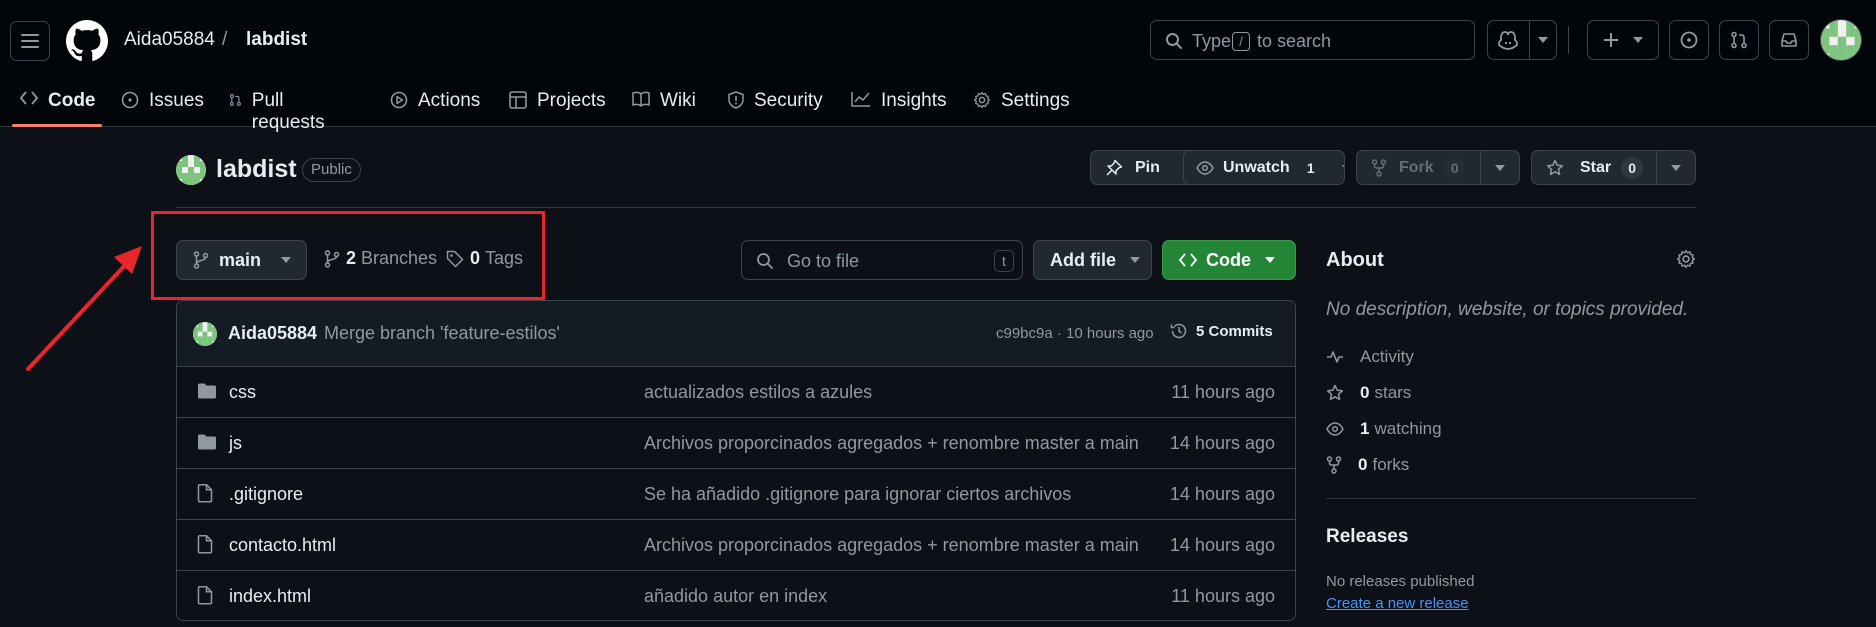 Image resolution: width=1876 pixels, height=627 pixels. Describe the element at coordinates (1212, 41) in the screenshot. I see `search-placeholder-start: Type` at that location.